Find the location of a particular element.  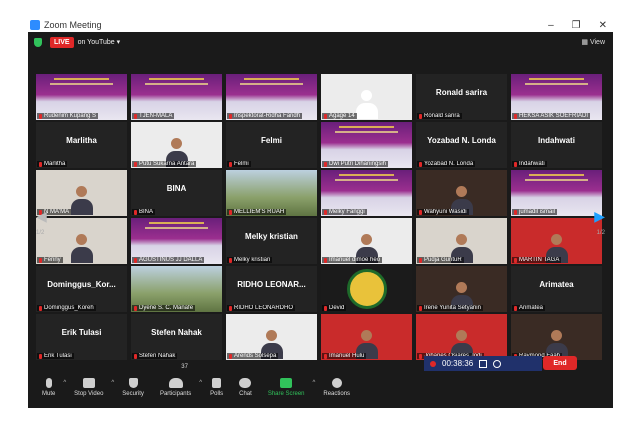

participant-name: Erik Tulasi is located at coordinates (58, 356).